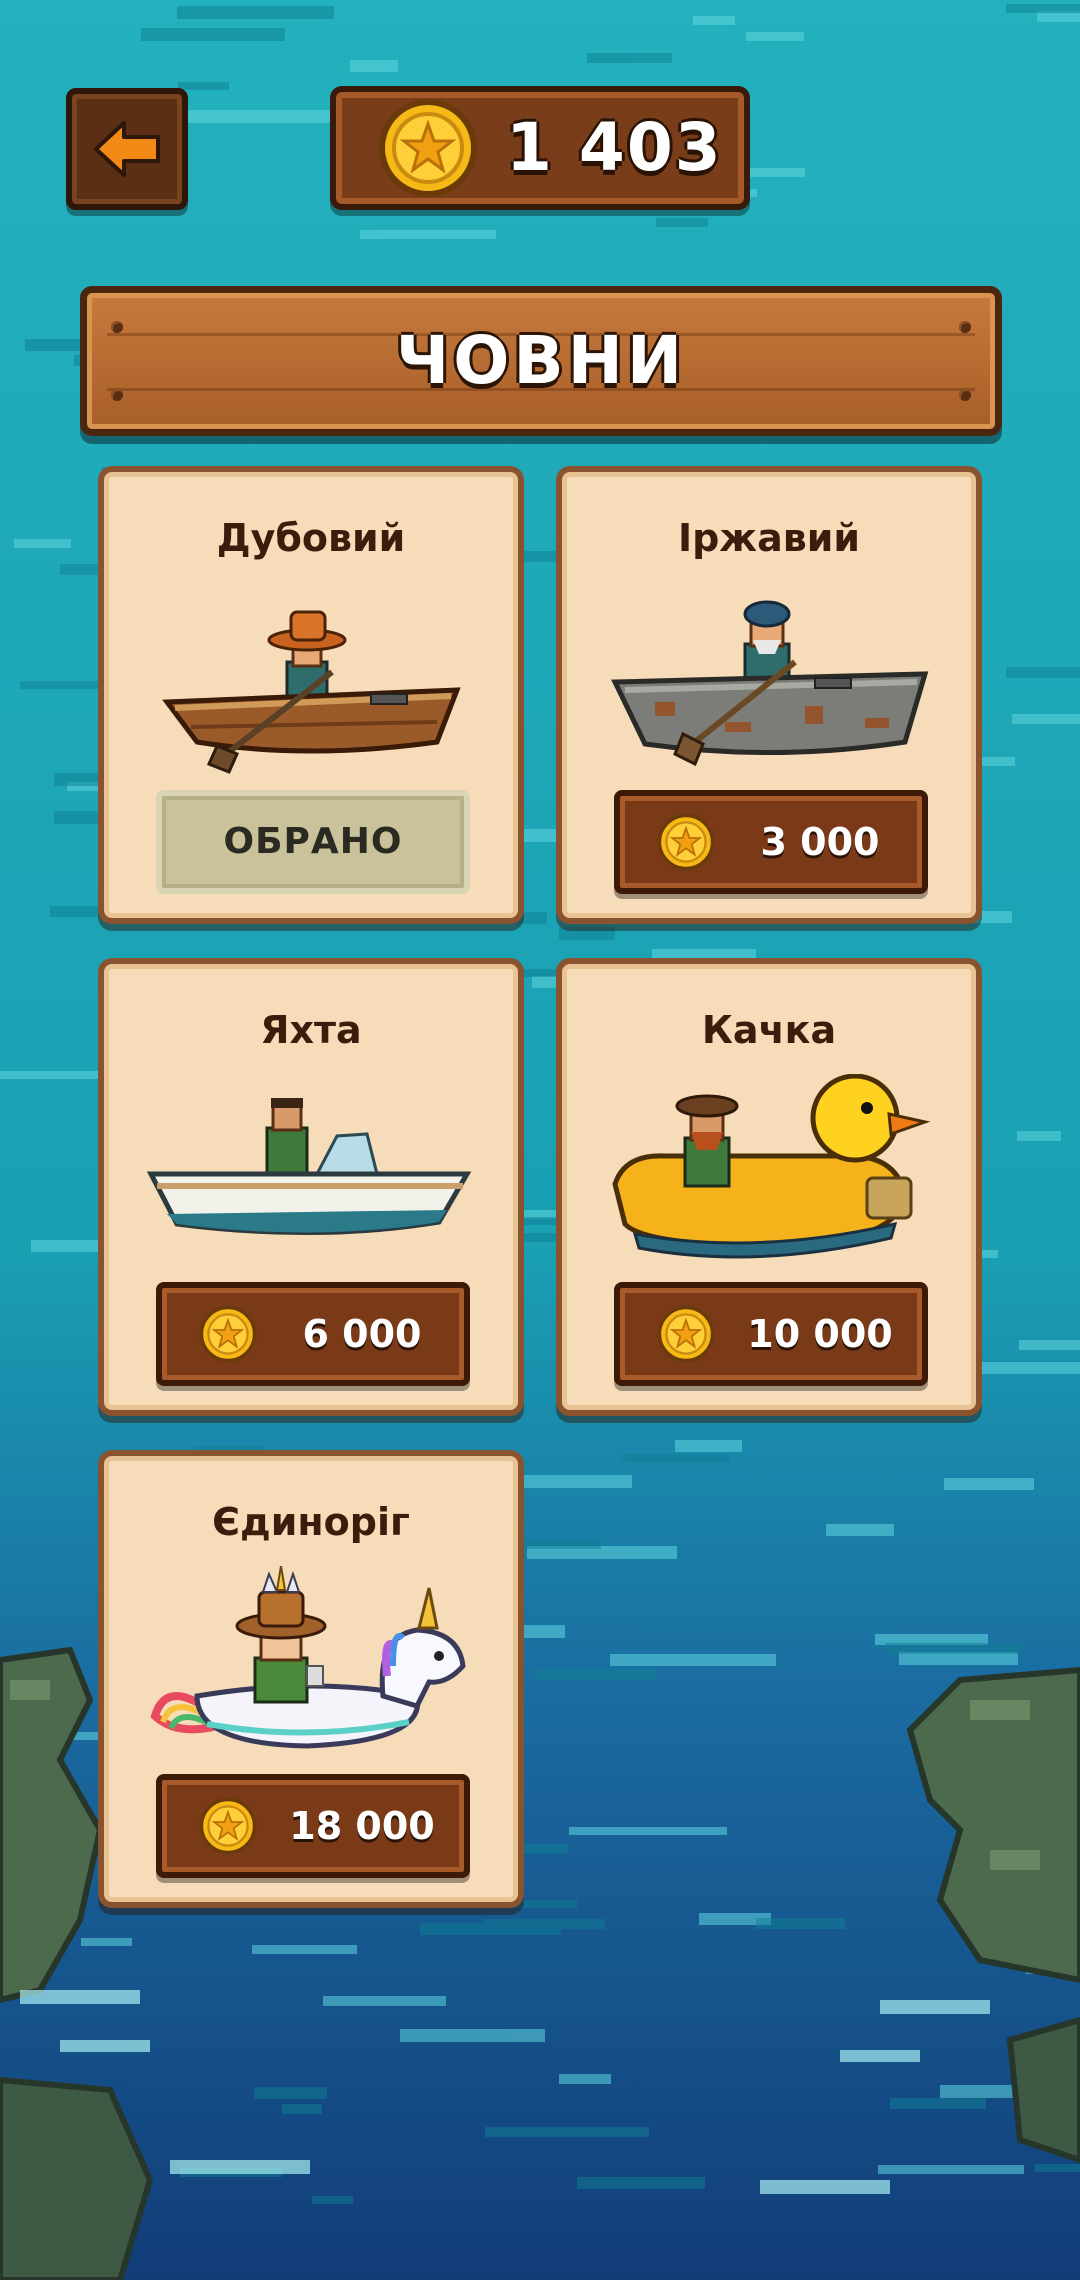  I want to click on back-button, so click(127, 149).